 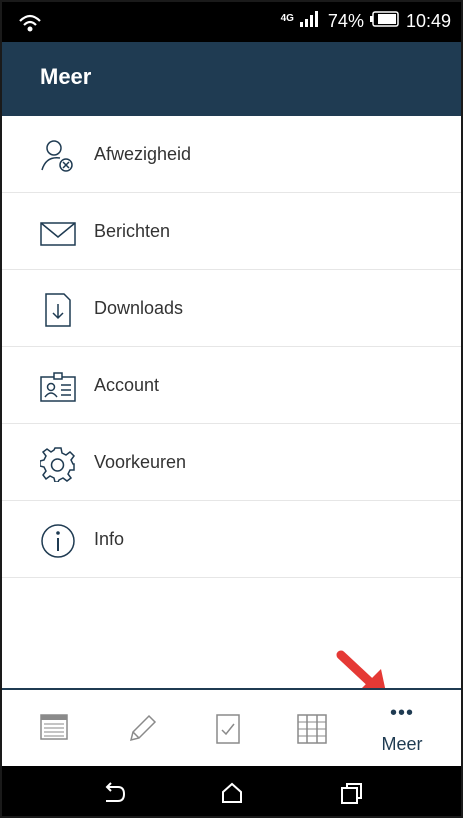 I want to click on menu-item-label: Berichten, so click(x=132, y=231).